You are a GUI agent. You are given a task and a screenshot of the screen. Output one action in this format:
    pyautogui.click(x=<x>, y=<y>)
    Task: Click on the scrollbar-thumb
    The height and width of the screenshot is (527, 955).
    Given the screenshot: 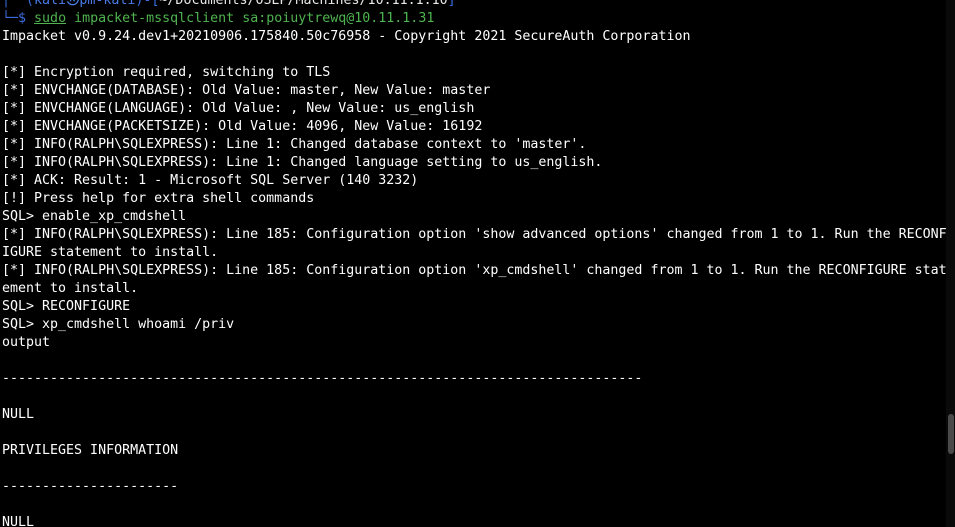 What is the action you would take?
    pyautogui.click(x=951, y=434)
    